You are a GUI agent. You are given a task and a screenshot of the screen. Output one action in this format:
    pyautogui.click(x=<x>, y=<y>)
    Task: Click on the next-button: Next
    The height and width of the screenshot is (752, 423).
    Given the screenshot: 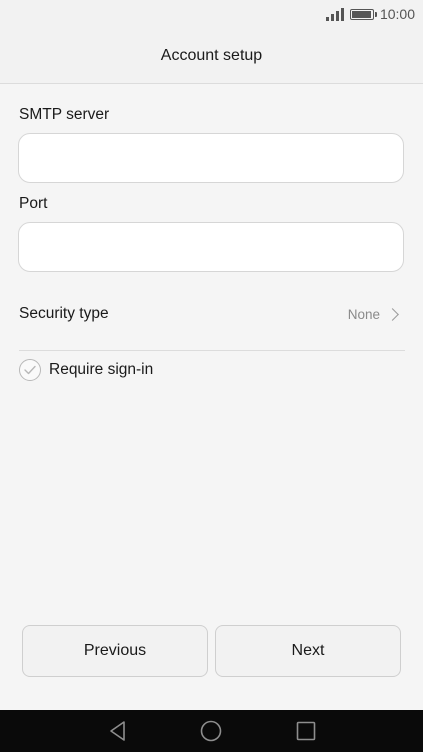 What is the action you would take?
    pyautogui.click(x=308, y=651)
    